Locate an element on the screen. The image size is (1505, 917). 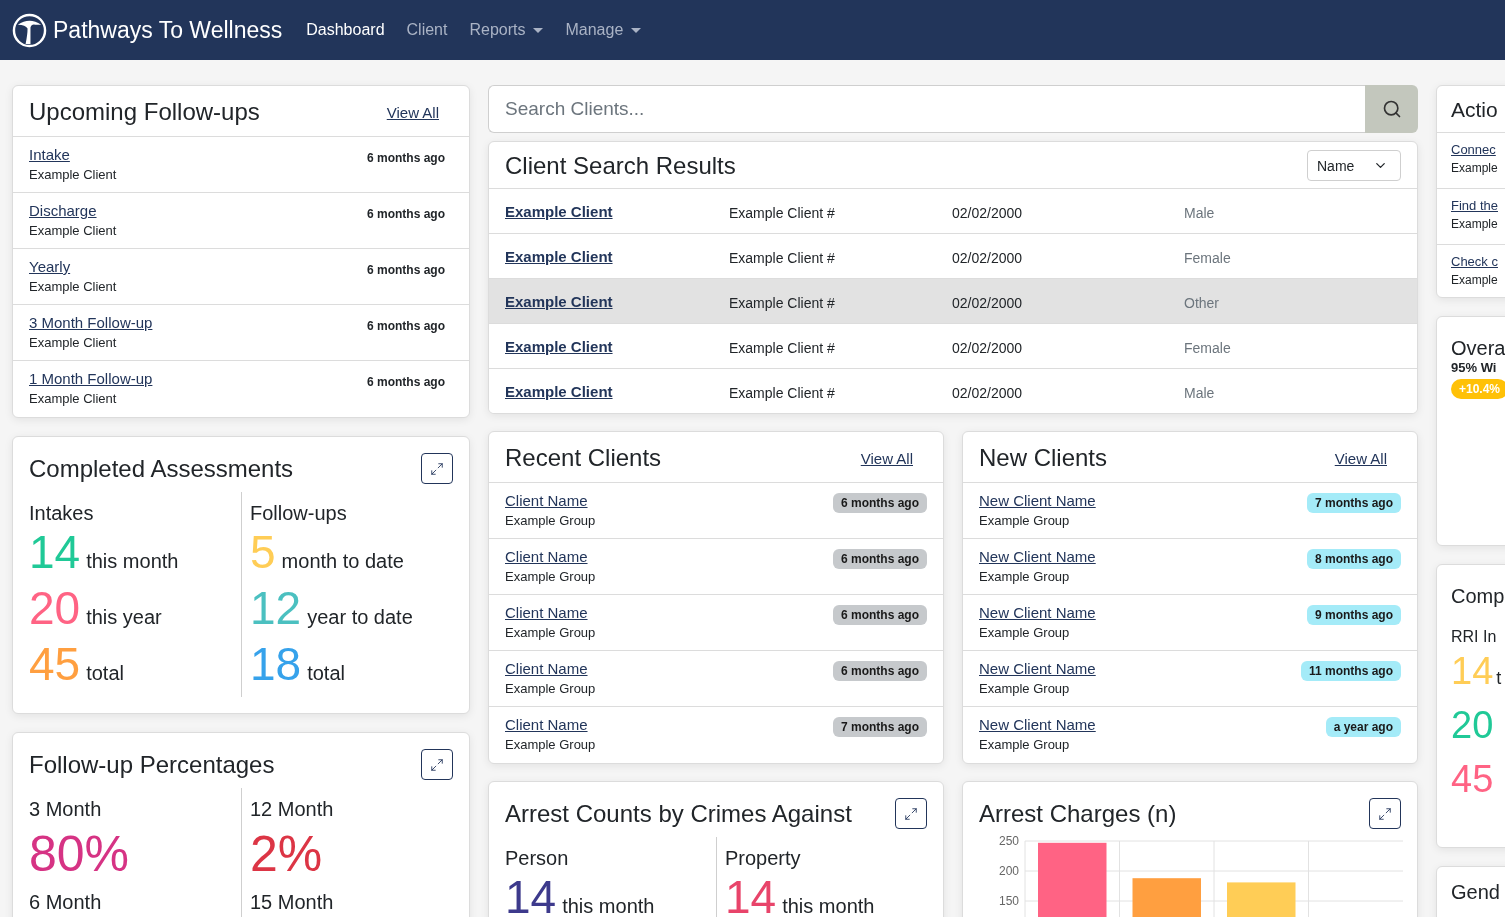
nav-link: Manage is located at coordinates (603, 30).